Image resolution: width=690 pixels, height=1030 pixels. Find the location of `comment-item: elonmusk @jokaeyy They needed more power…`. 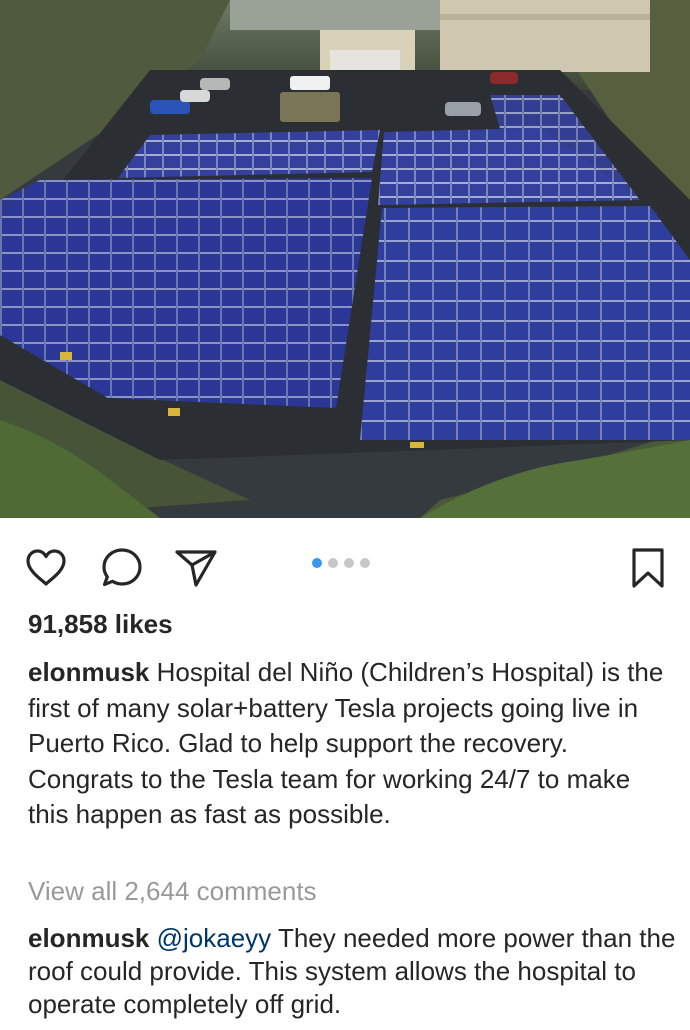

comment-item: elonmusk @jokaeyy They needed more power… is located at coordinates (353, 971).